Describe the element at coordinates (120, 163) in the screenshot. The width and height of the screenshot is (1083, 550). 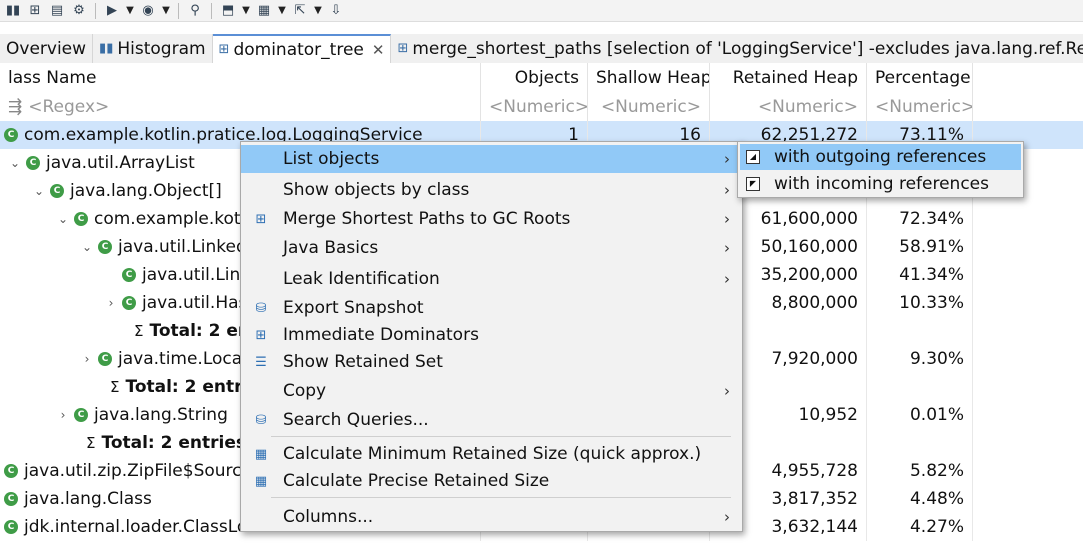
I see `row-class-name: java.util.ArrayList` at that location.